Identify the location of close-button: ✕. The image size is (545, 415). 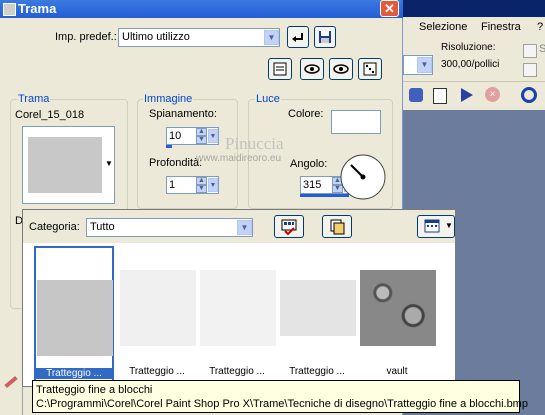
(389, 8).